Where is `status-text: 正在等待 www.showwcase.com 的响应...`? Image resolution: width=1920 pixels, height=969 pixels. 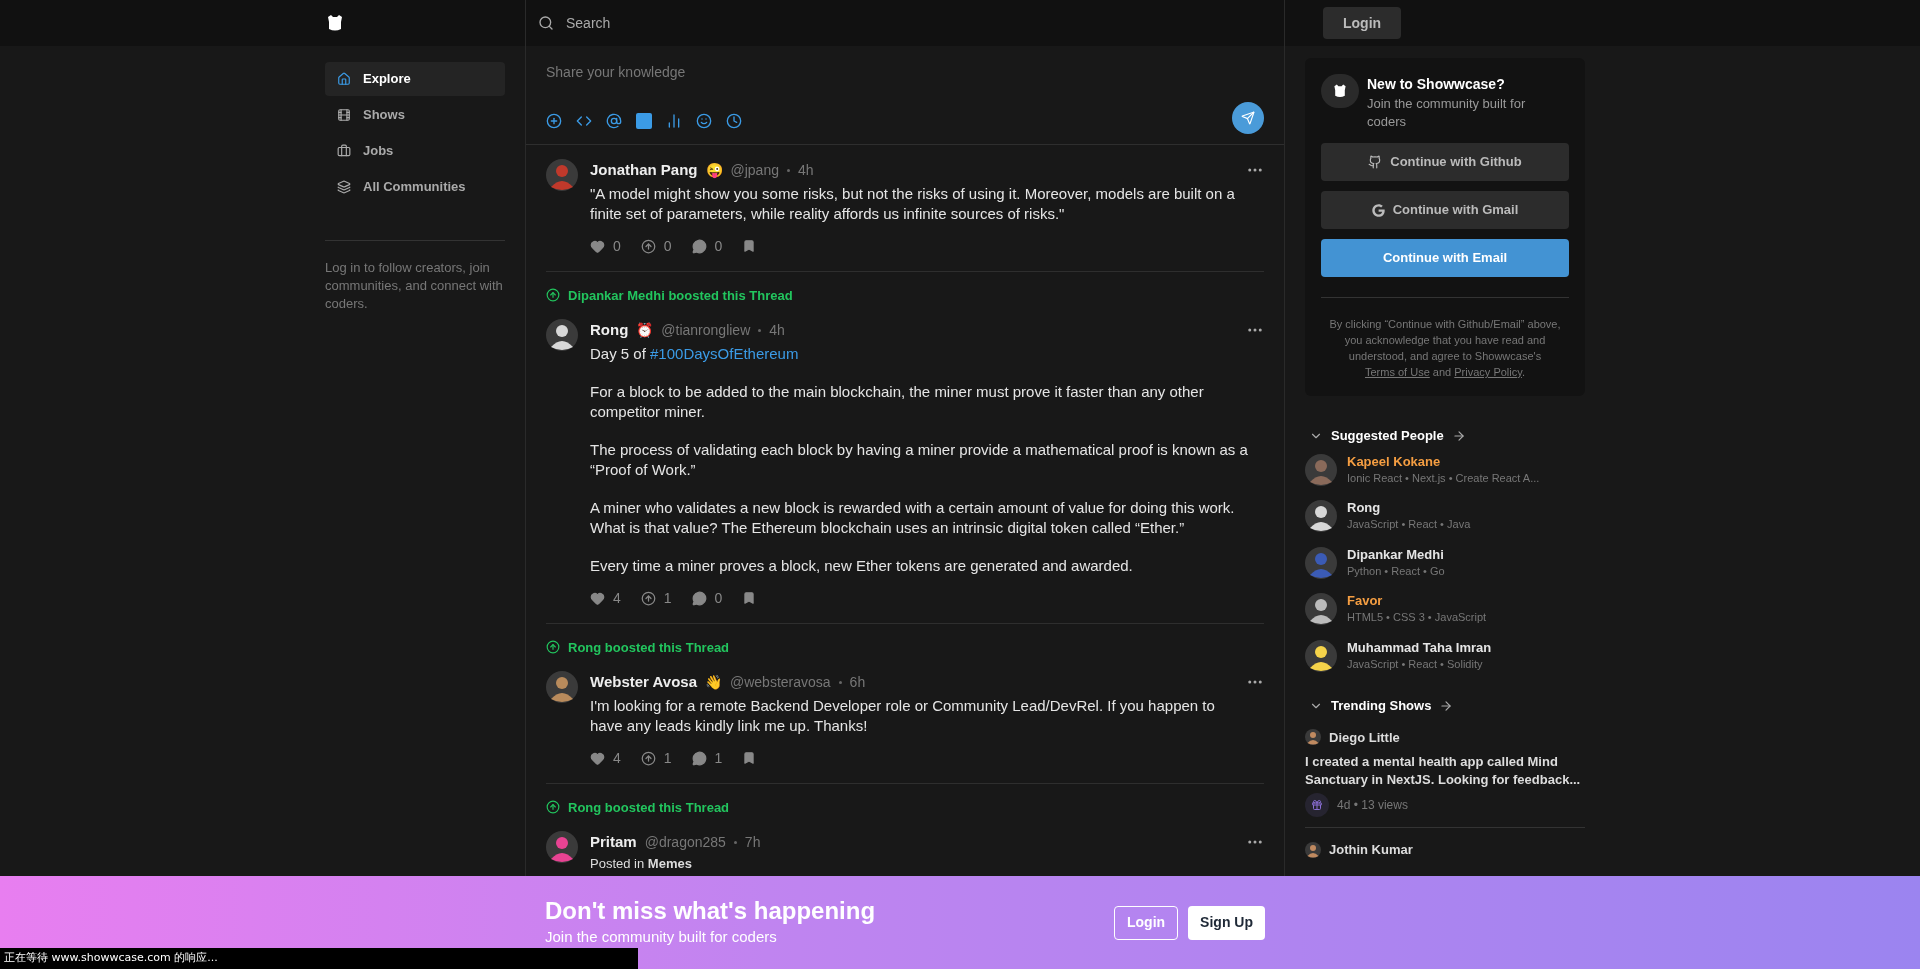 status-text: 正在等待 www.showwcase.com 的响应... is located at coordinates (111, 958).